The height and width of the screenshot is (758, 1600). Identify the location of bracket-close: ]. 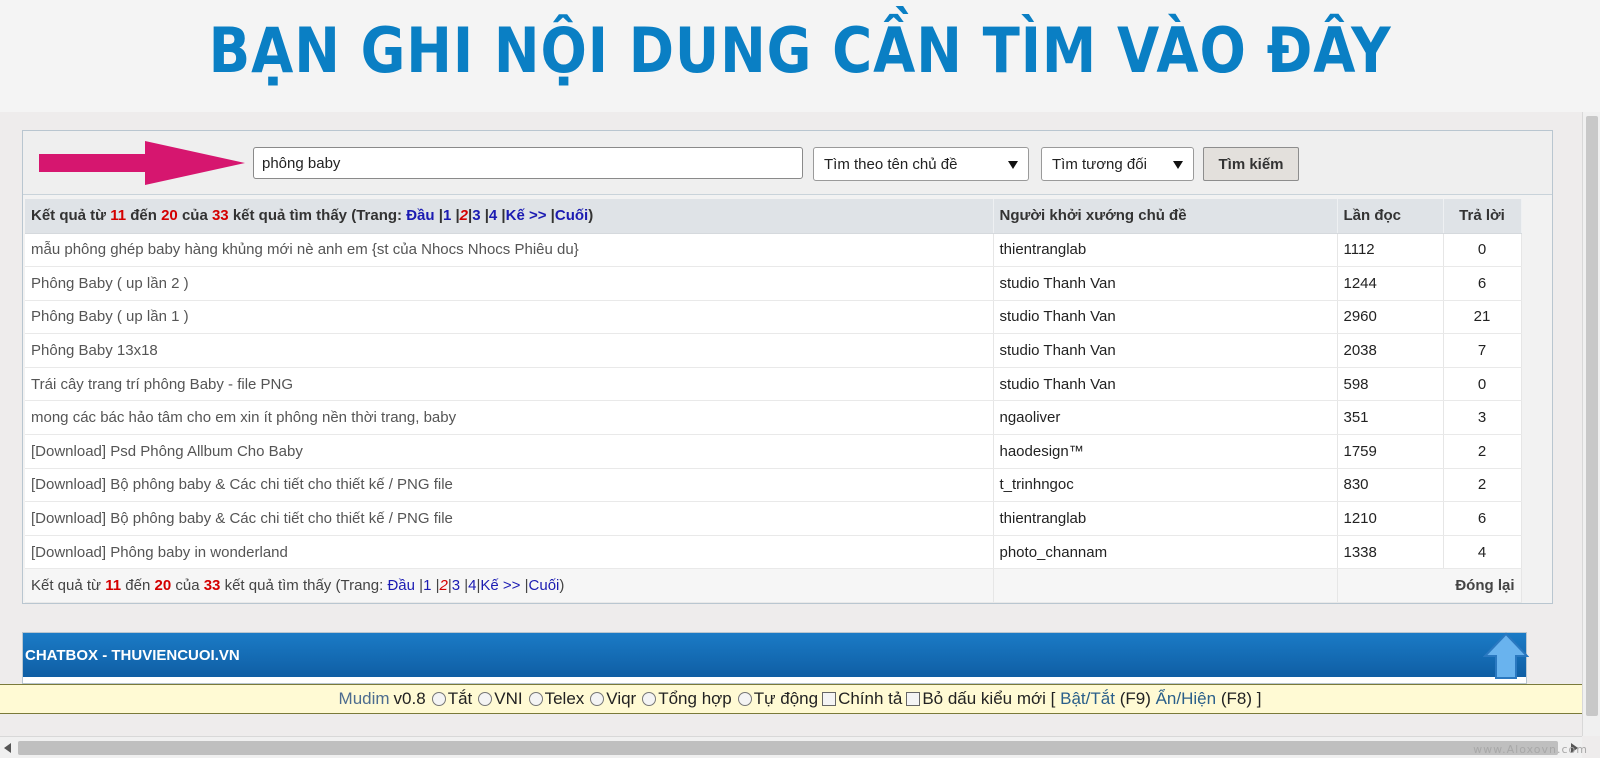
(1259, 698).